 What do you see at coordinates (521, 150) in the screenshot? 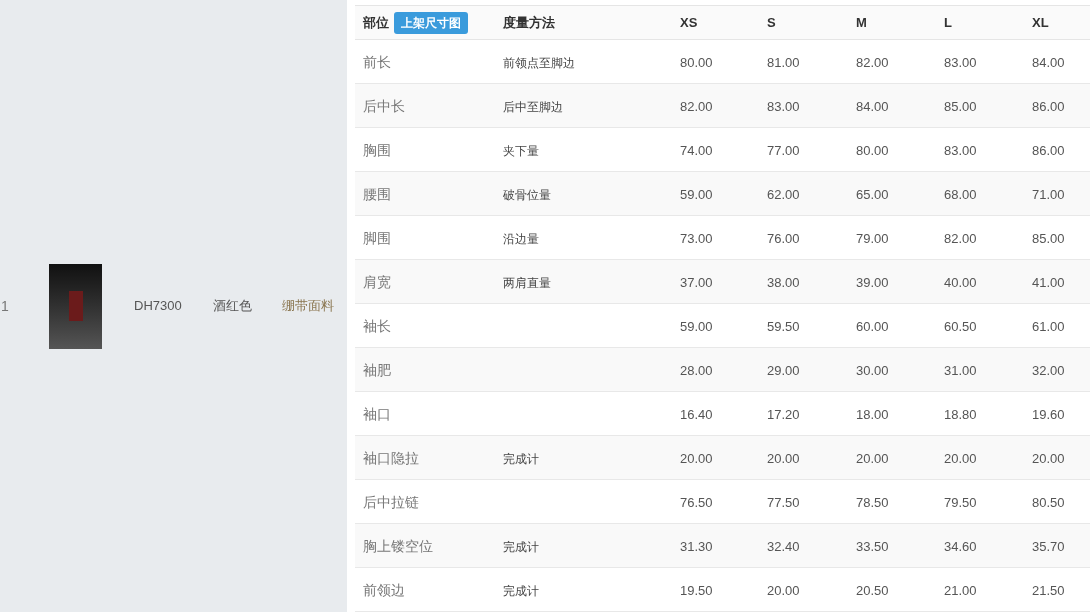
I see `method-cell: 夹下量` at bounding box center [521, 150].